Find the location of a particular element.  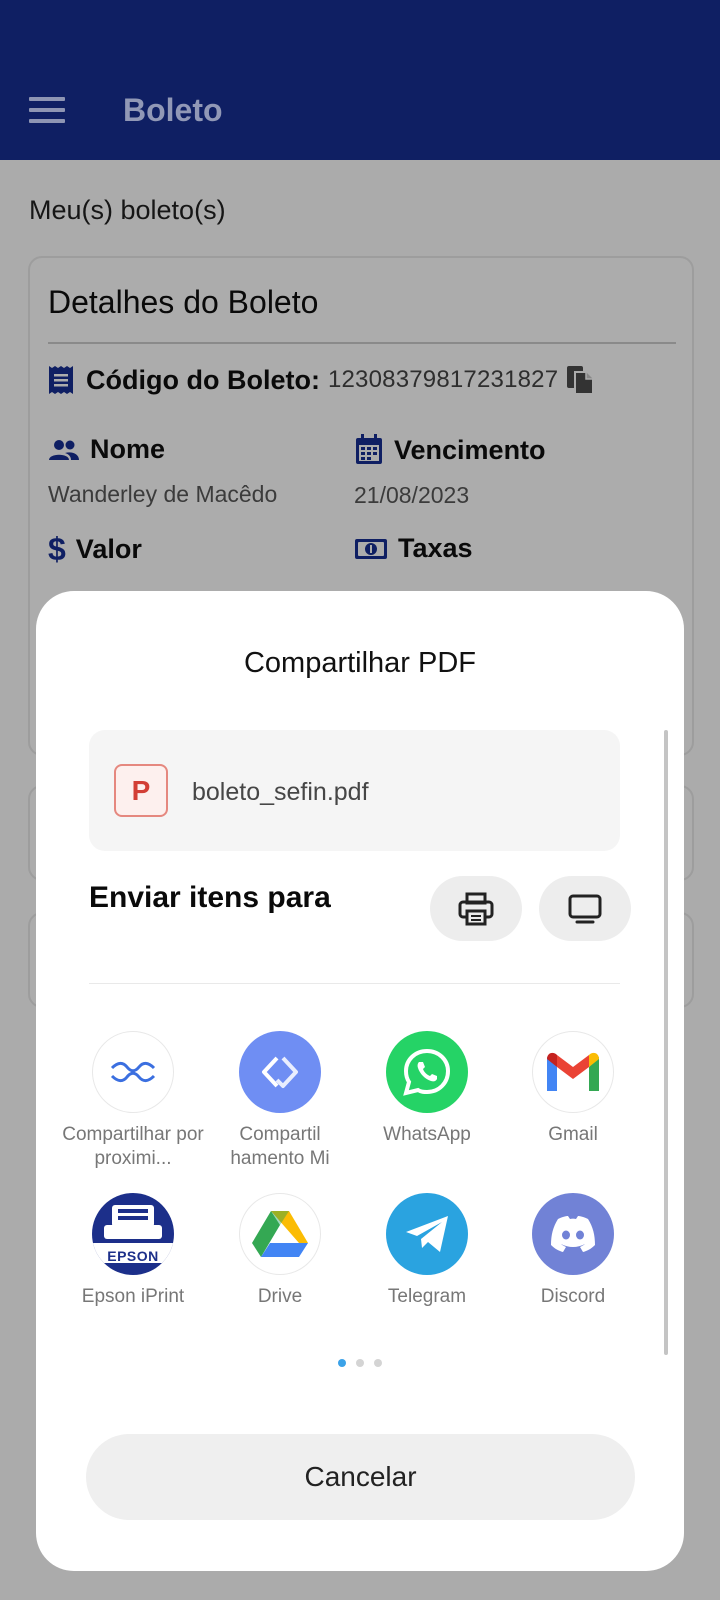

field-valor: $ Valor is located at coordinates (95, 549).